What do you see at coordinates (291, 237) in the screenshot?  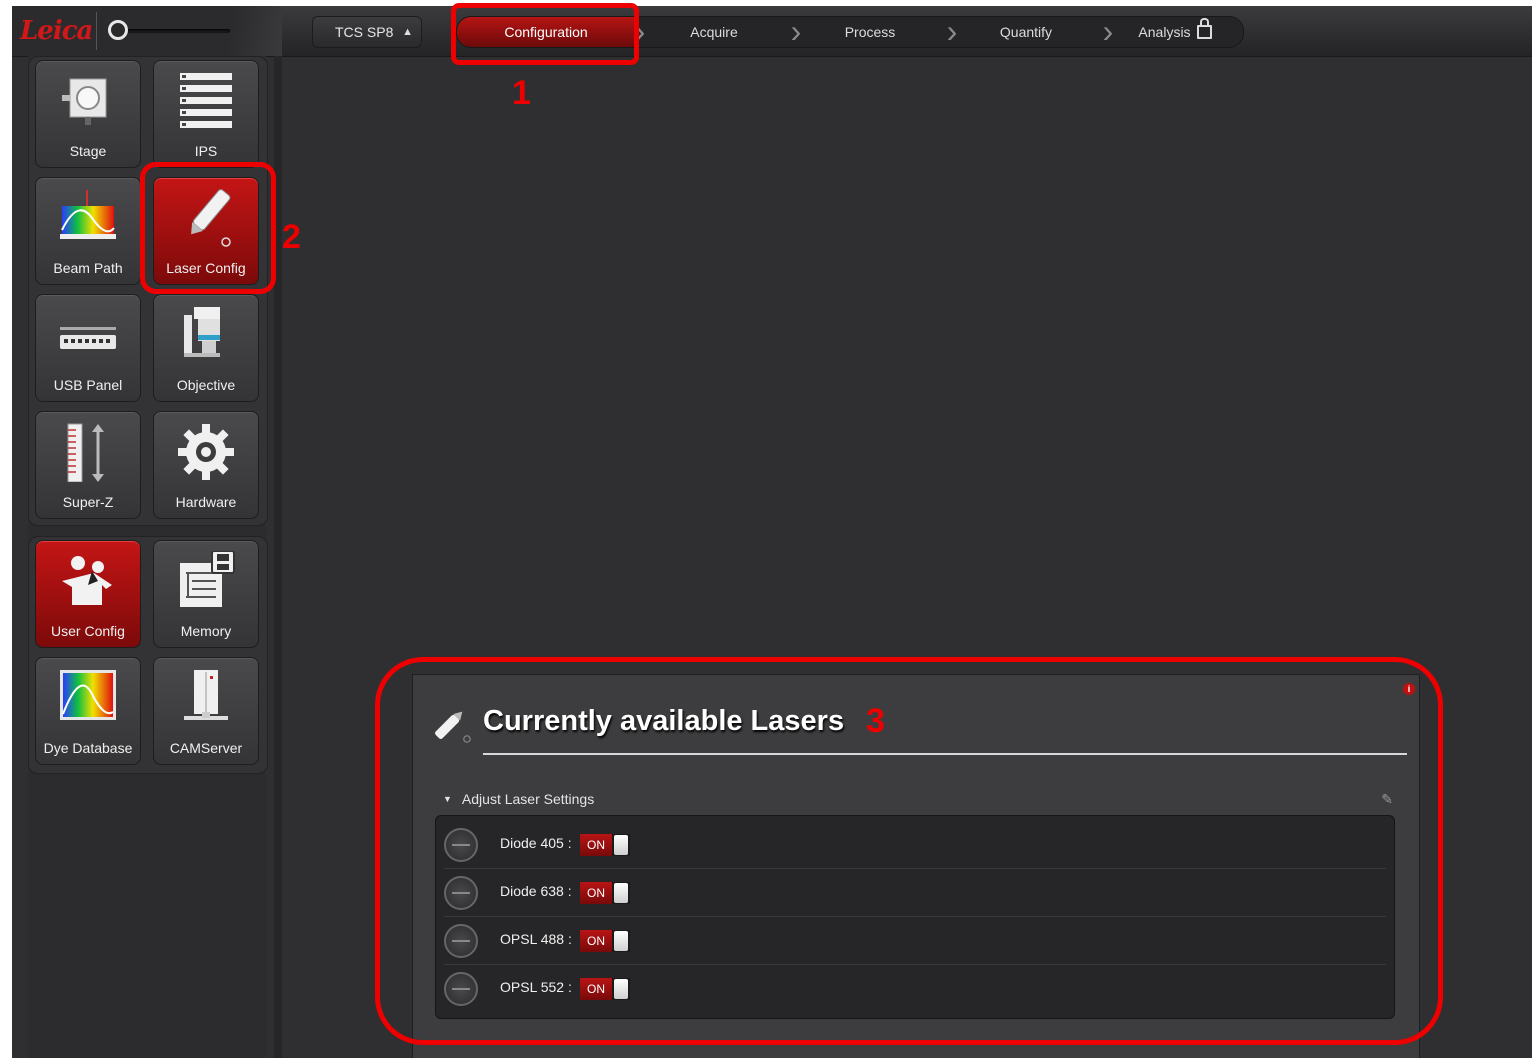 I see `annotation-number: 2` at bounding box center [291, 237].